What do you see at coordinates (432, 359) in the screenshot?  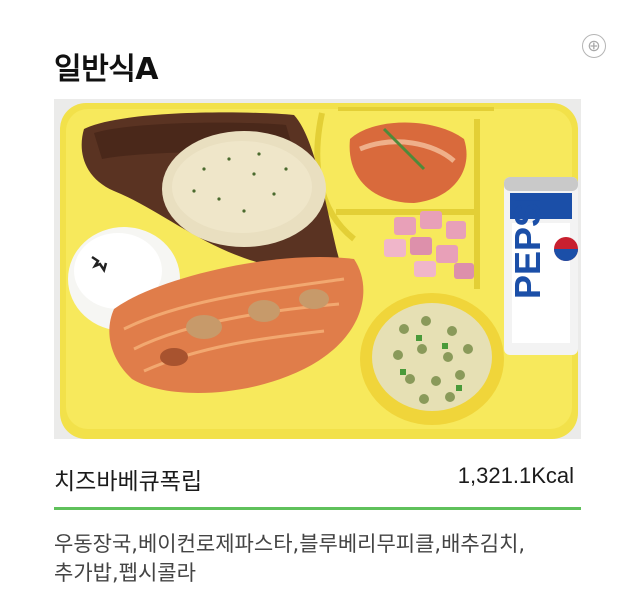 I see `udon-soup-bowl` at bounding box center [432, 359].